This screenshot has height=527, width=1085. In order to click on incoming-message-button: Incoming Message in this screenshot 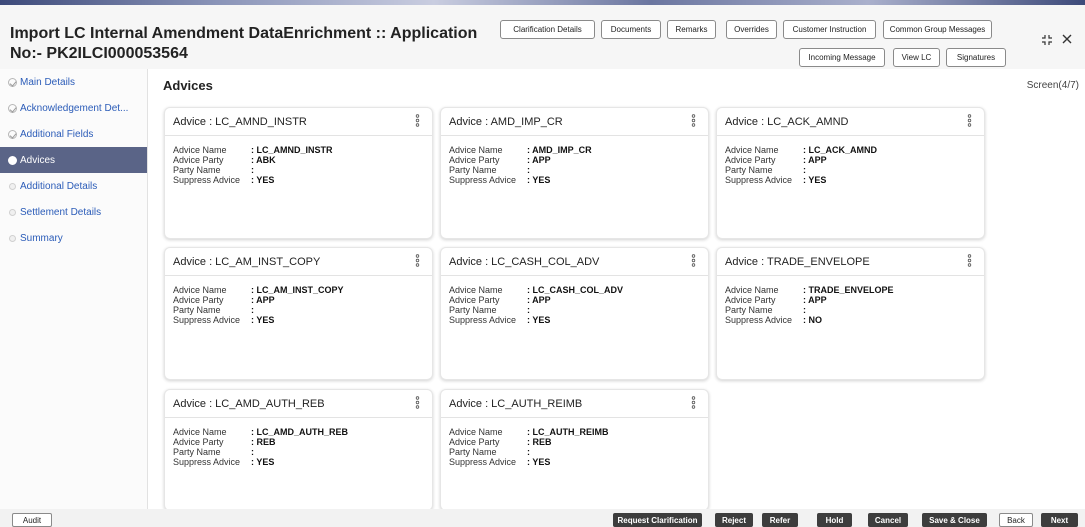, I will do `click(842, 57)`.